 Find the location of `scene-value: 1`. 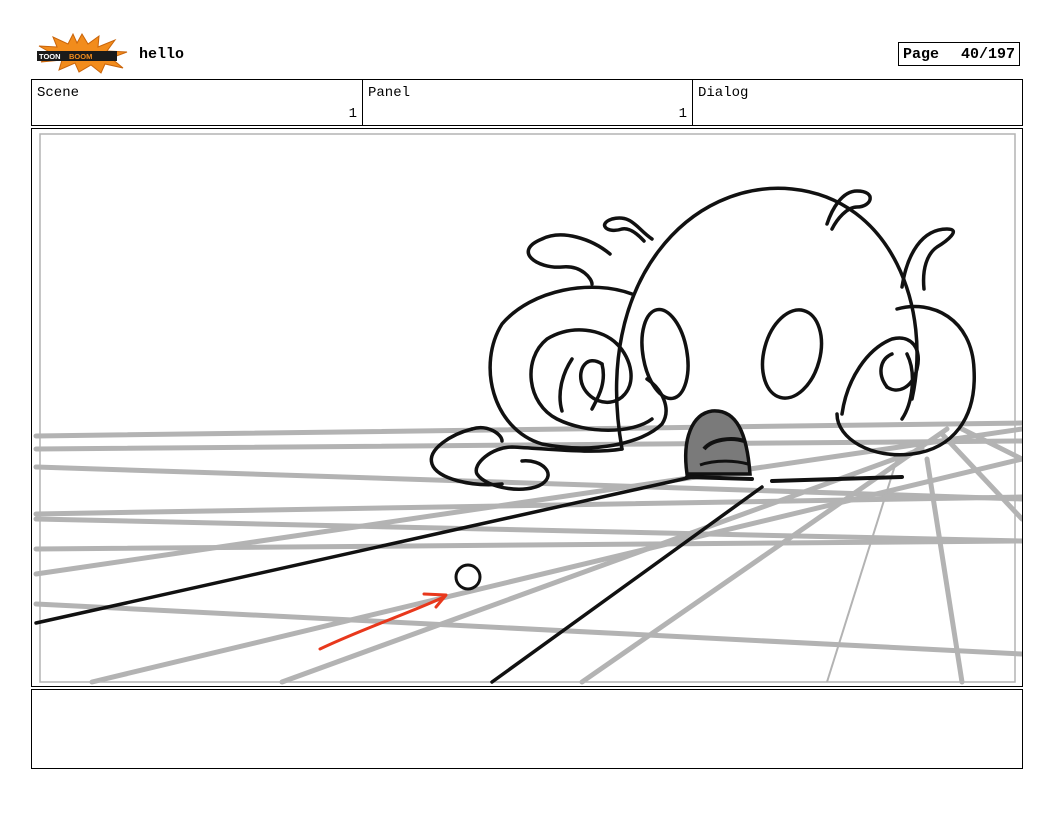

scene-value: 1 is located at coordinates (352, 114).